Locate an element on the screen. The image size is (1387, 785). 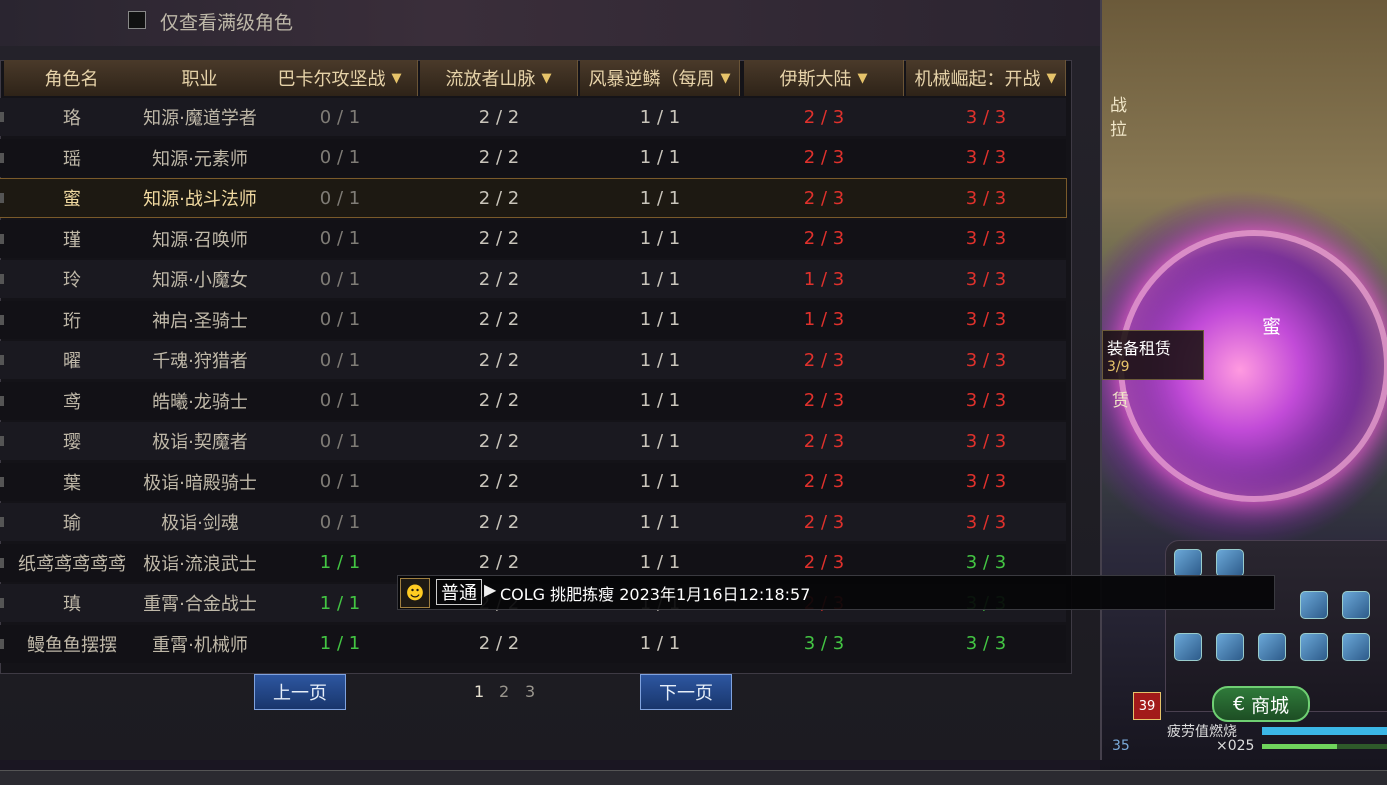
max-level-checkbox is located at coordinates (137, 20).